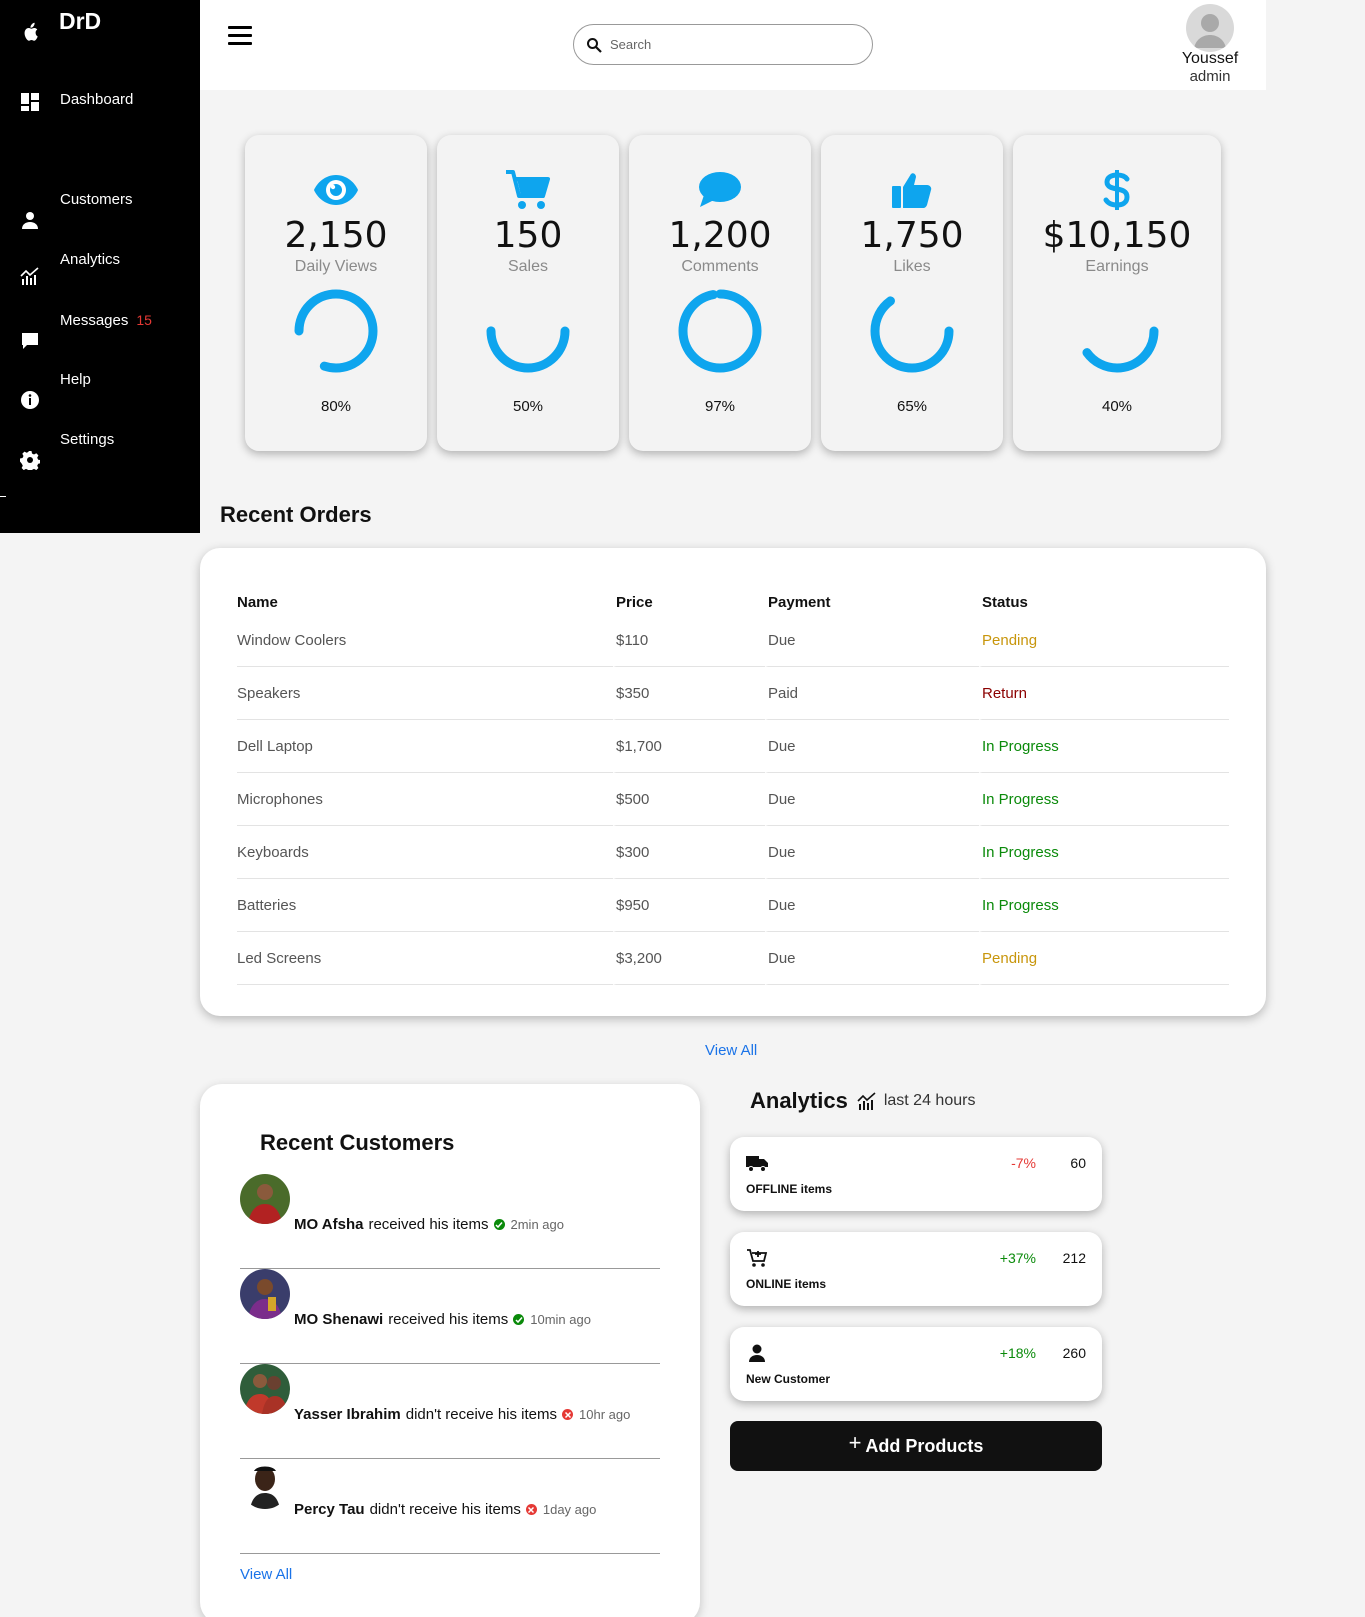 This screenshot has height=1617, width=1365. Describe the element at coordinates (30, 400) in the screenshot. I see `info-icon` at that location.